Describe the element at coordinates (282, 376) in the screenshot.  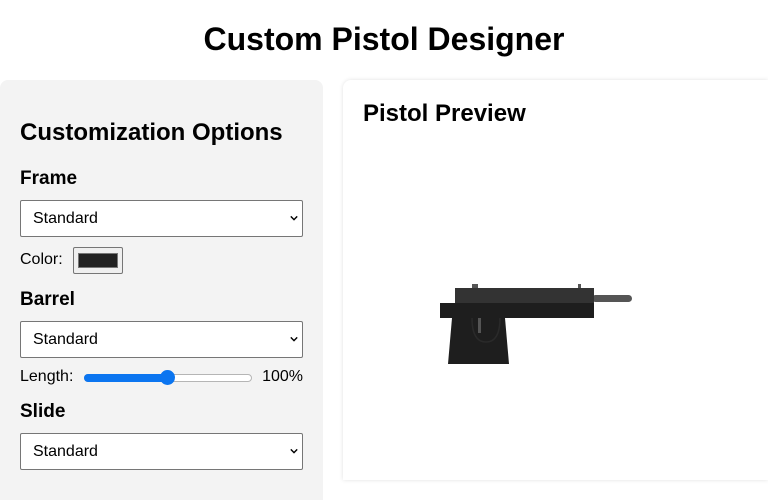
I see `barrel-length-value: 100%` at that location.